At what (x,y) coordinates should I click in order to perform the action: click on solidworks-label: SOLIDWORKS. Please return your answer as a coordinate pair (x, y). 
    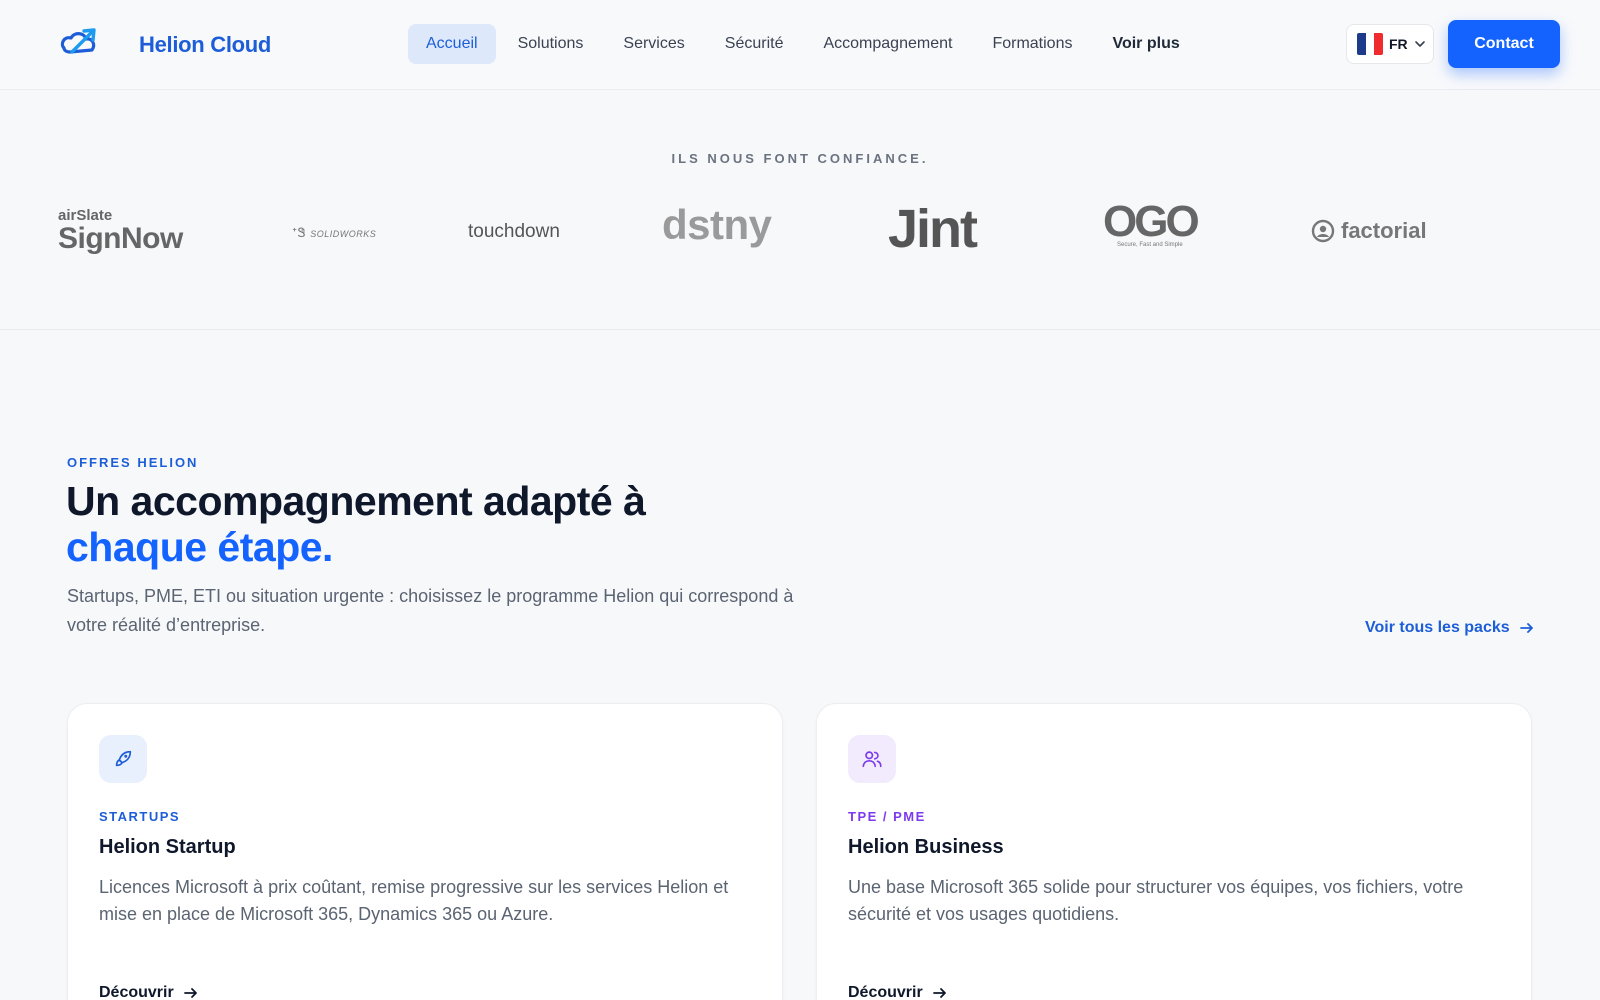
    Looking at the image, I should click on (343, 234).